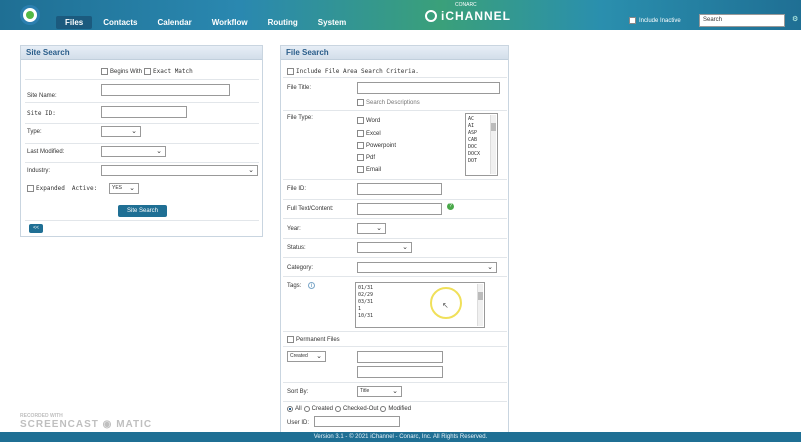  What do you see at coordinates (632, 20) in the screenshot?
I see `include-inactive-checkbox` at bounding box center [632, 20].